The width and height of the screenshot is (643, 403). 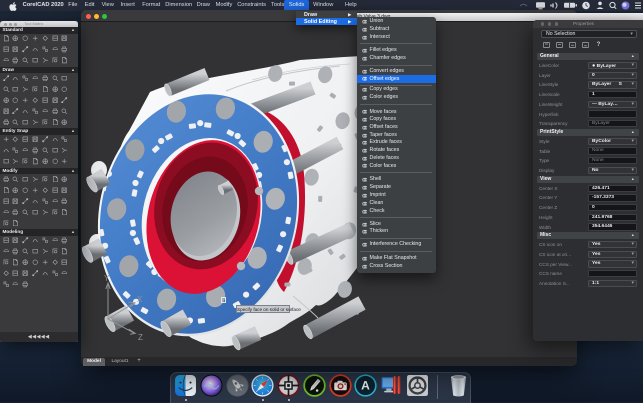 I want to click on svg-text: Y, so click(x=107, y=278).